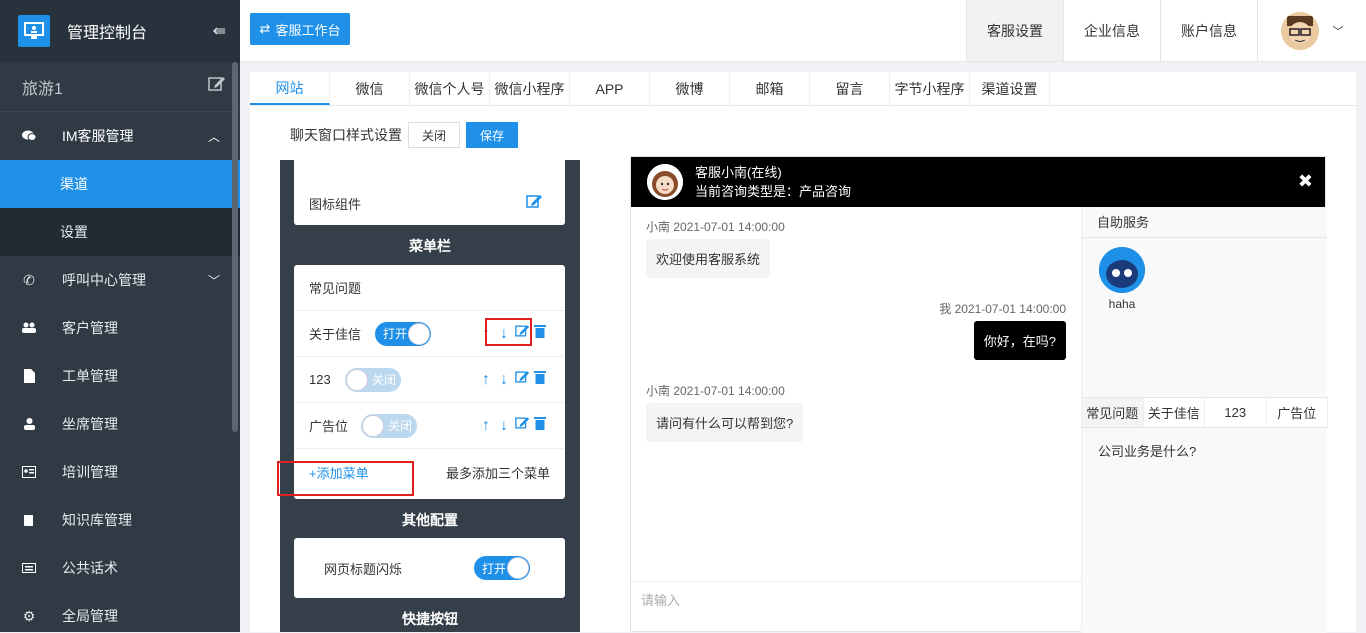  Describe the element at coordinates (429, 380) in the screenshot. I see `menu-row: 123 关闭 ↑ ↓` at that location.